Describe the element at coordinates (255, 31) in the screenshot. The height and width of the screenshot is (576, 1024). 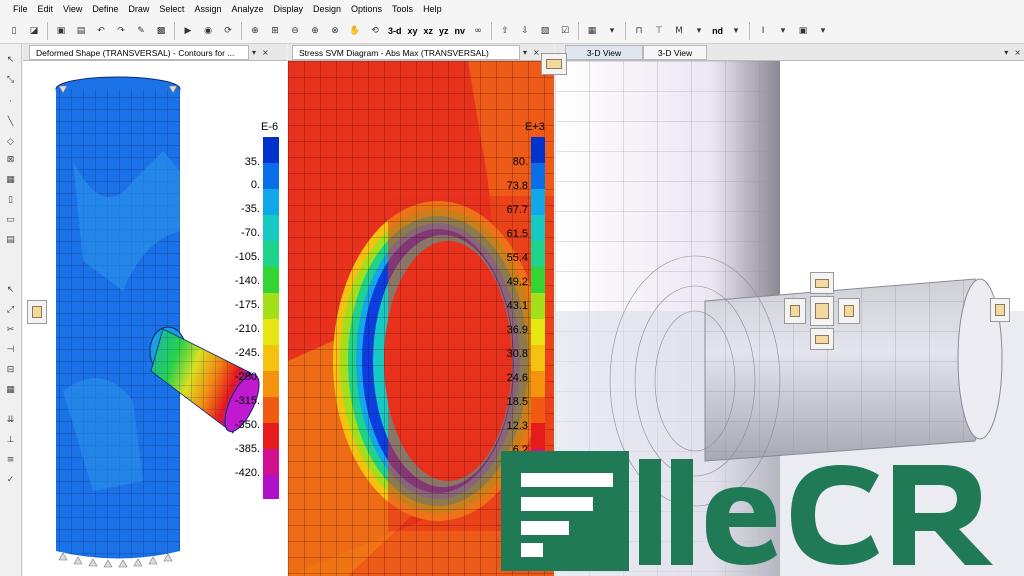
I see `zoom-window-icon: ⊕` at that location.